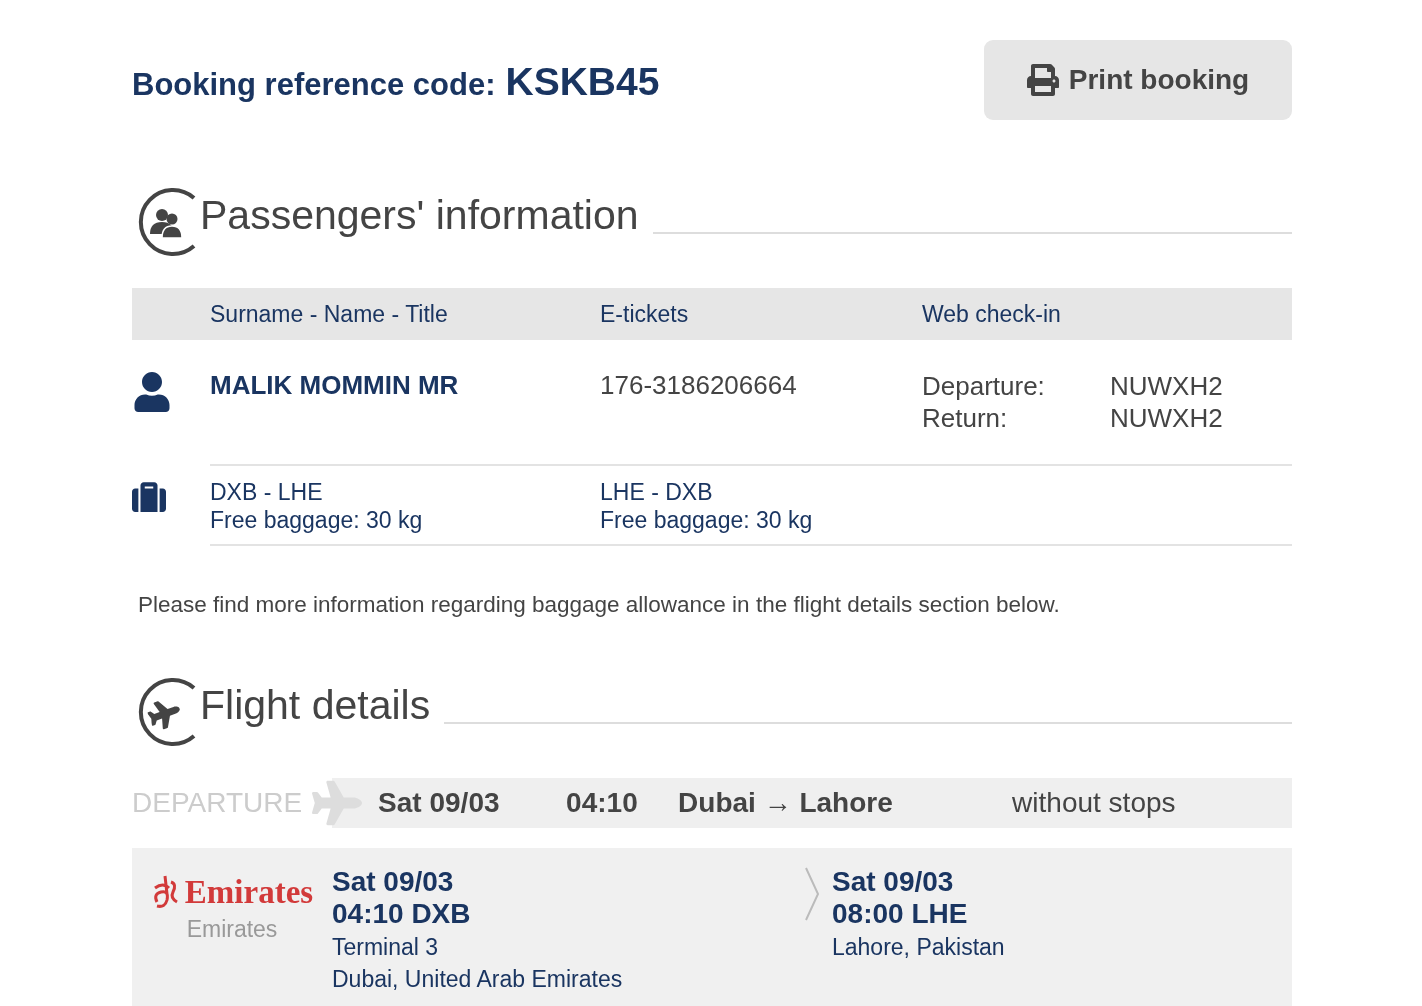  I want to click on airline-logo: Emirates, so click(249, 892).